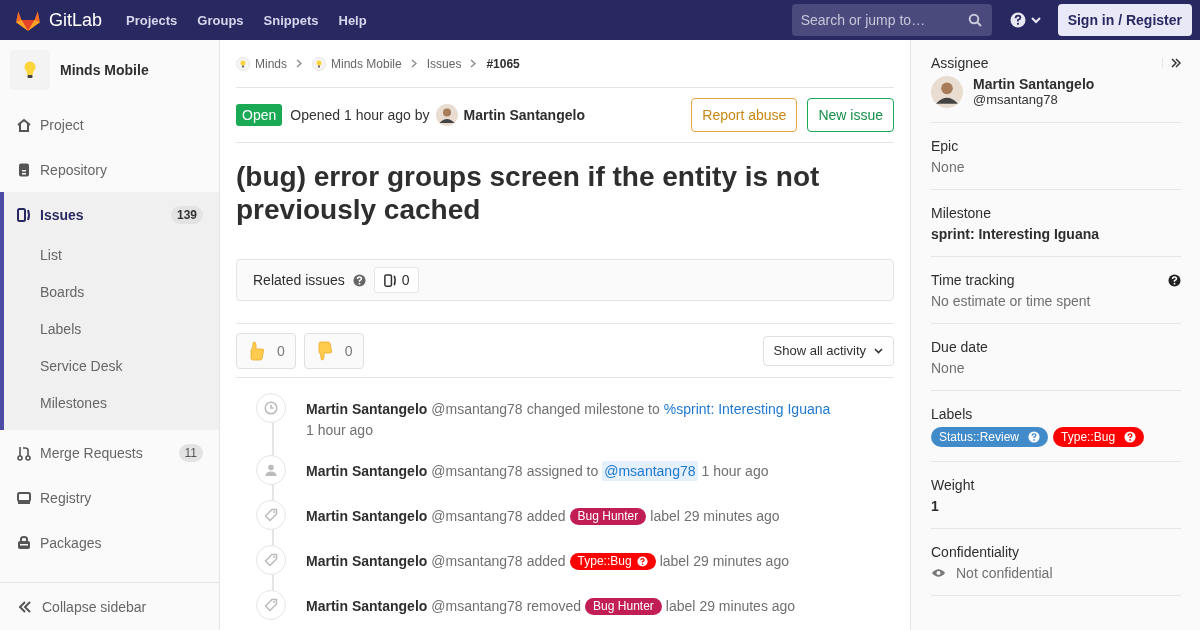 This screenshot has width=1200, height=630. Describe the element at coordinates (76, 20) in the screenshot. I see `brand-name: GitLab` at that location.